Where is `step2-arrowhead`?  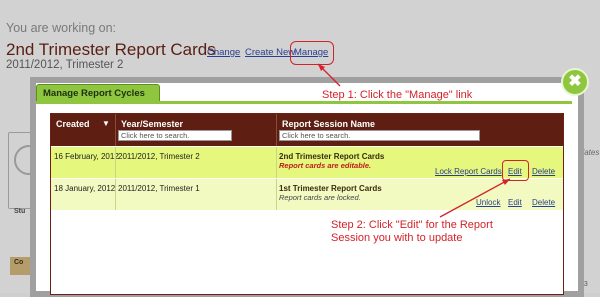
step2-arrowhead is located at coordinates (506, 182).